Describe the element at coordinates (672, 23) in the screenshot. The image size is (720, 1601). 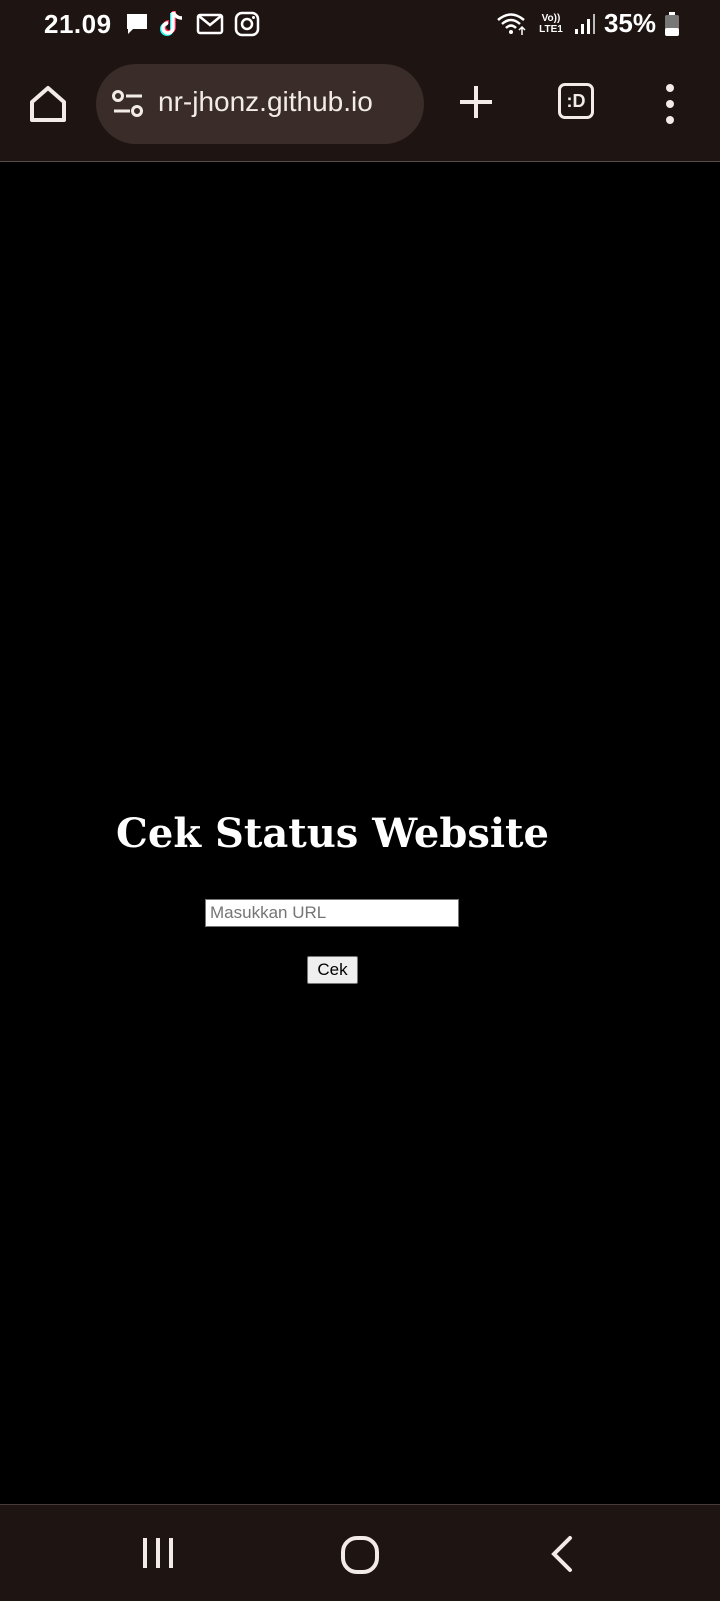
I see `battery-icon` at that location.